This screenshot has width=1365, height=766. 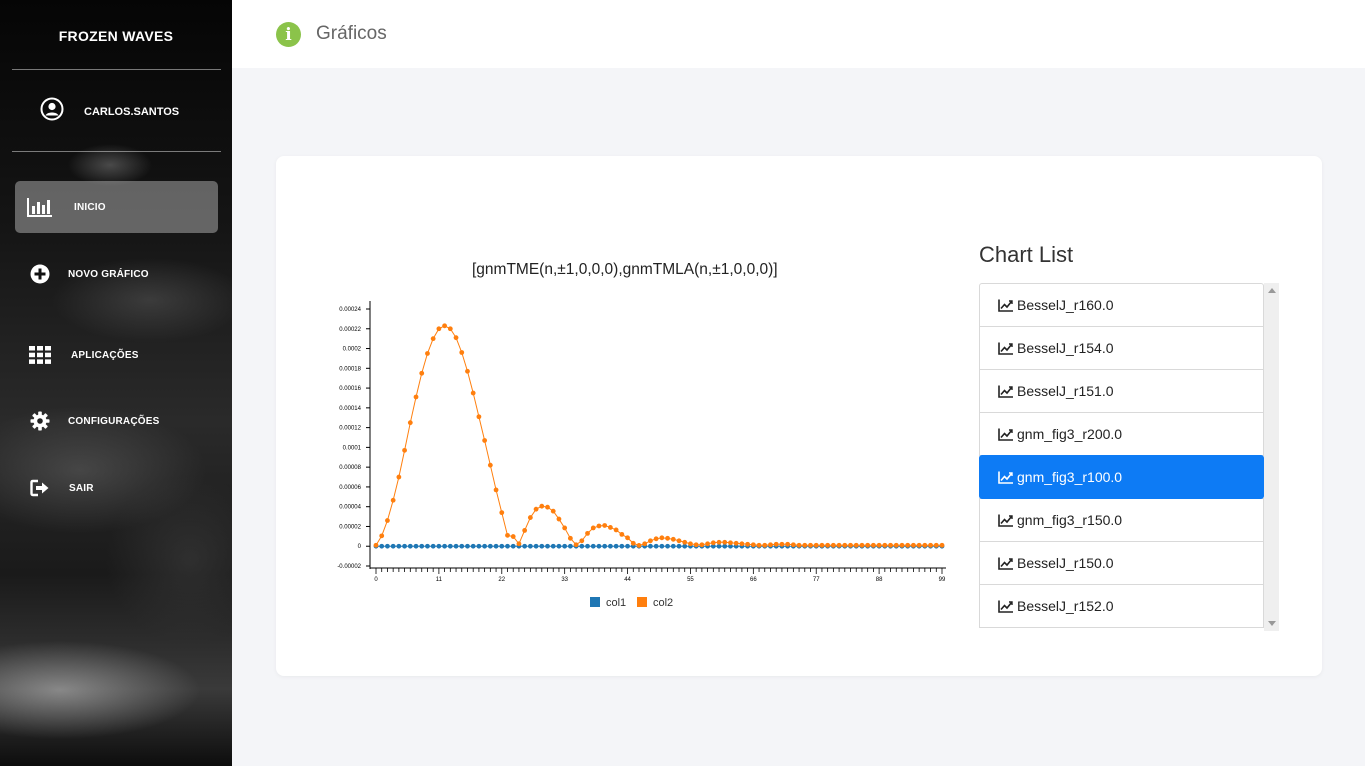 I want to click on info-icon: i, so click(x=288, y=34).